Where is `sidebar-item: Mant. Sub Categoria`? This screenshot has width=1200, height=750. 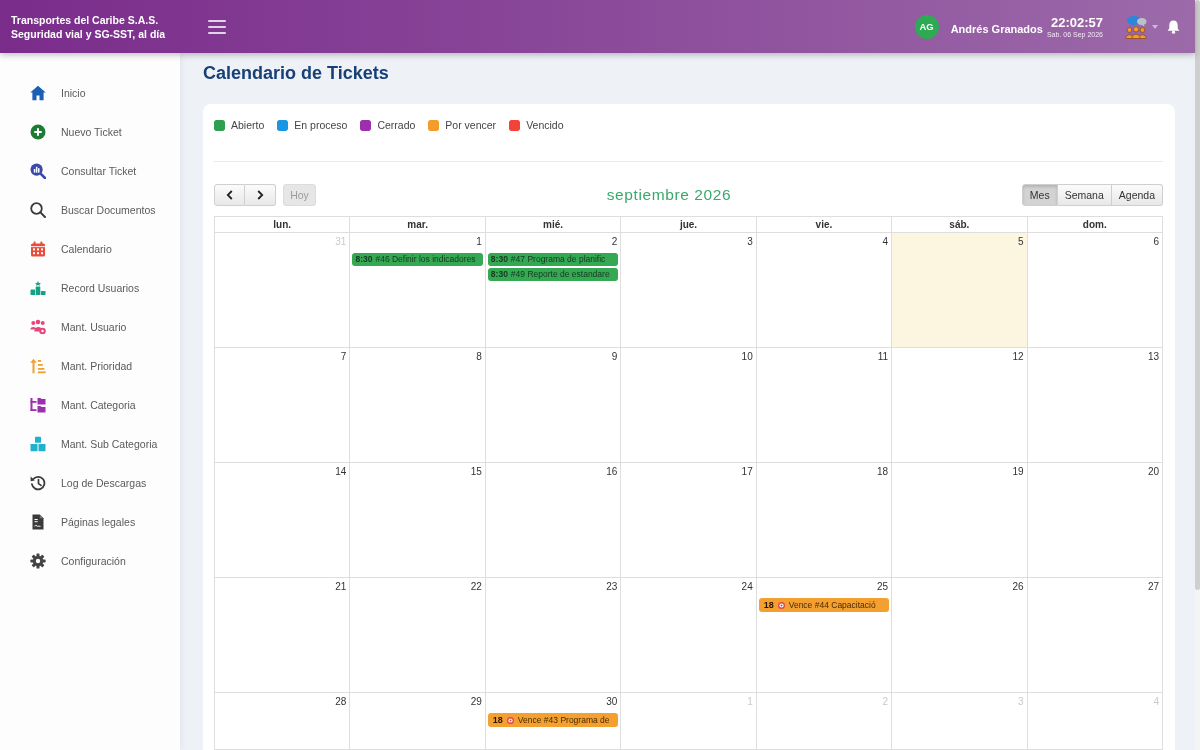 sidebar-item: Mant. Sub Categoria is located at coordinates (82, 443).